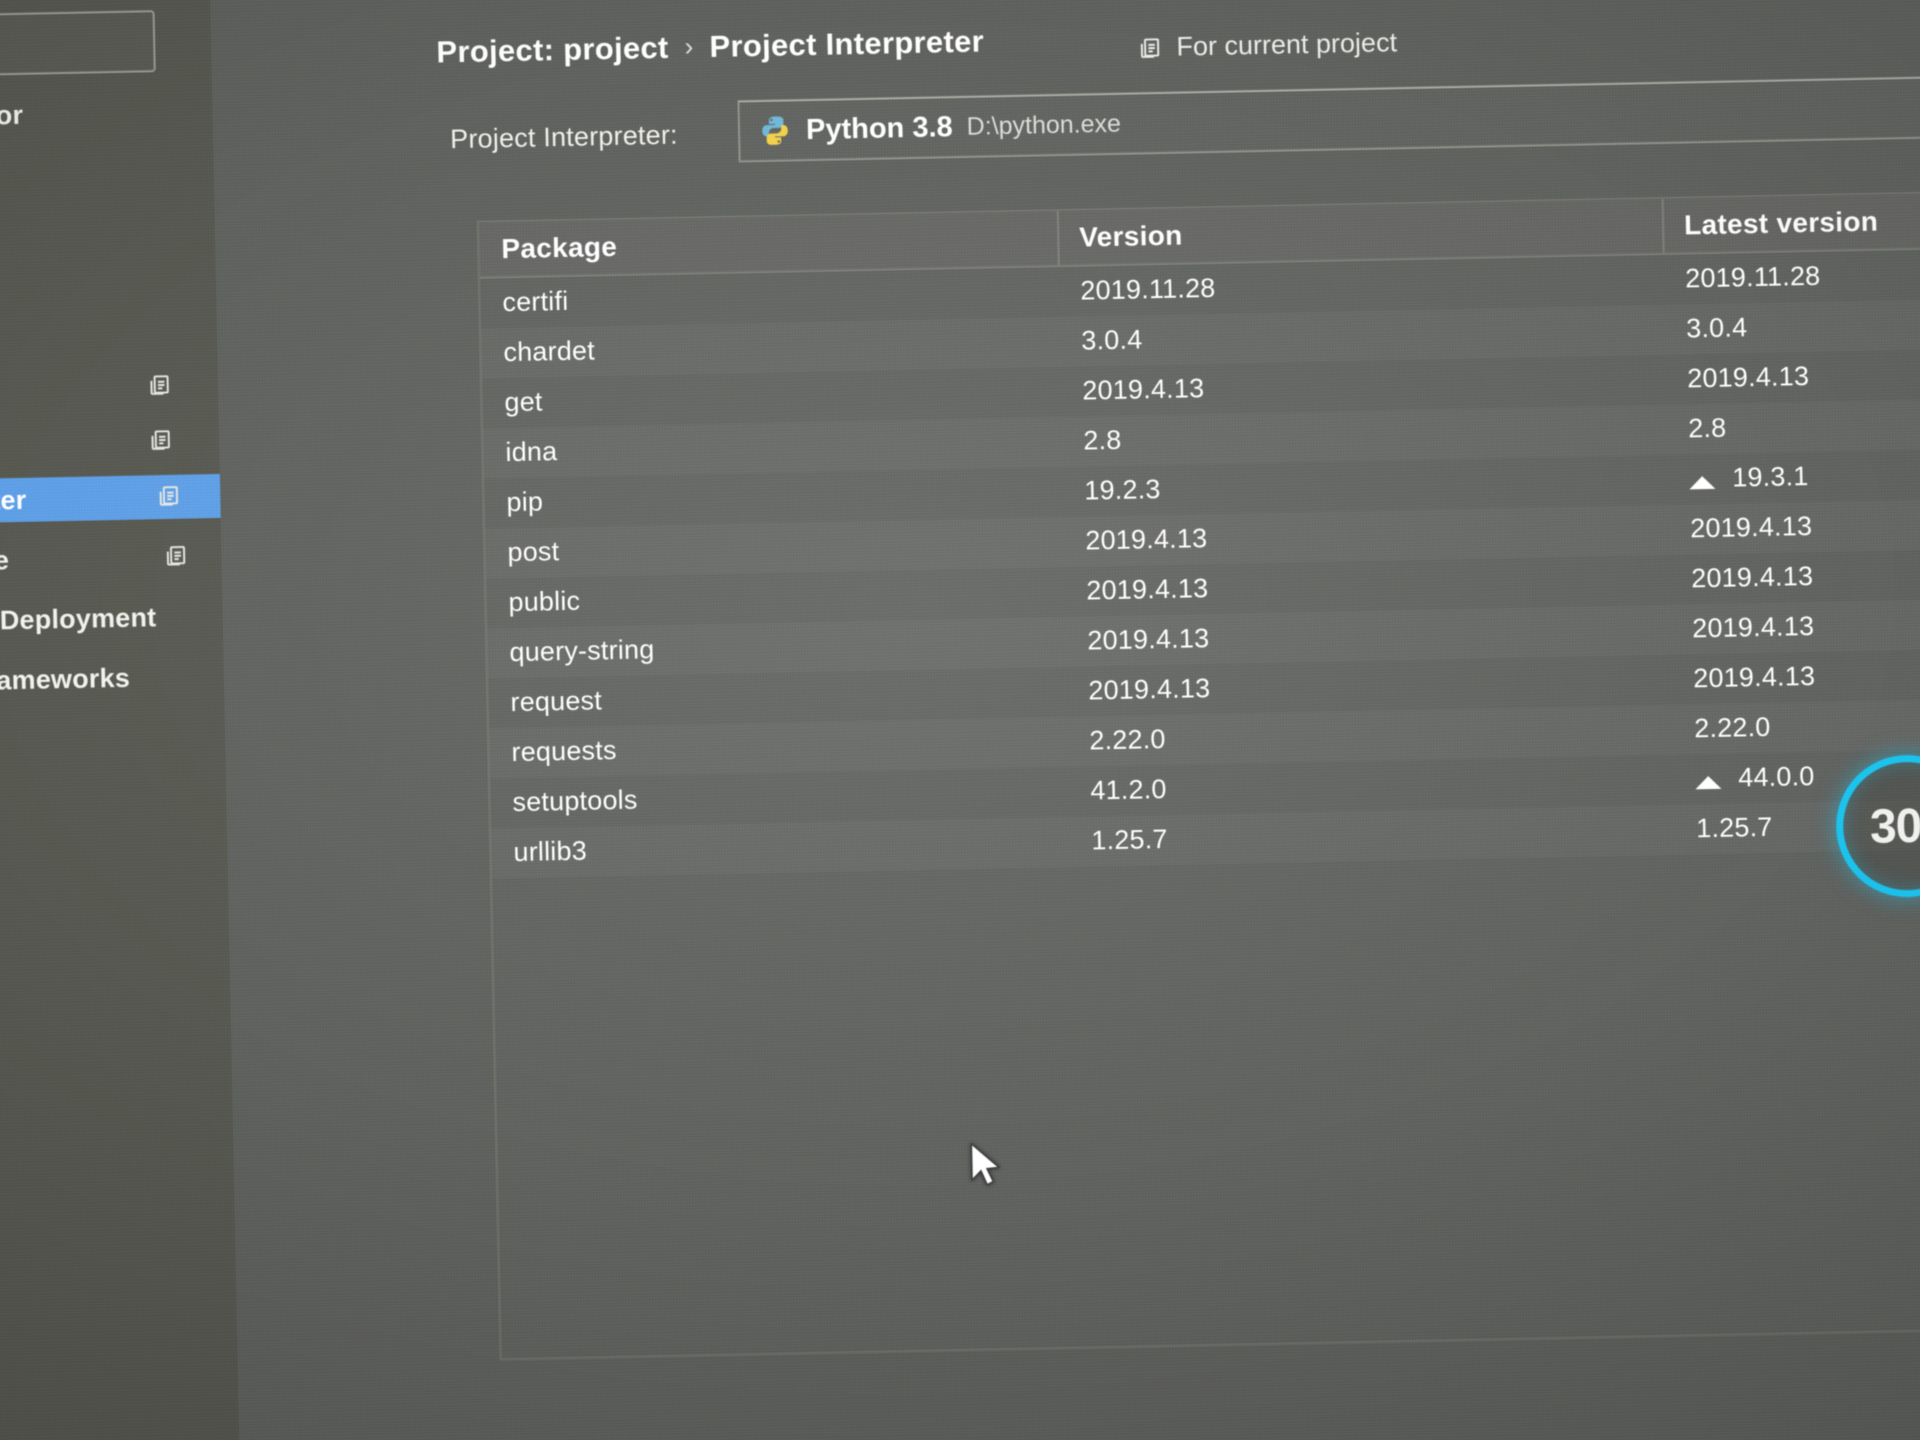 This screenshot has height=1440, width=1920. I want to click on cell-version: 3.0.4, so click(1112, 340).